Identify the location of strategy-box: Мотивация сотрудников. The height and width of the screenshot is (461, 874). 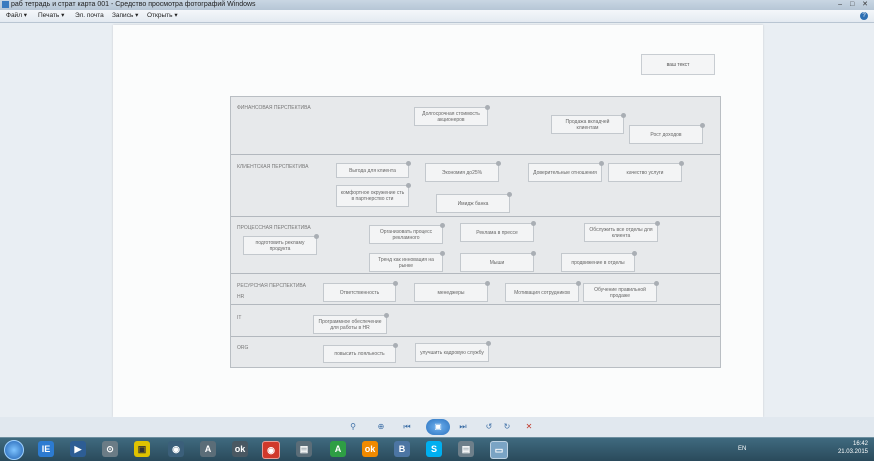
(543, 291).